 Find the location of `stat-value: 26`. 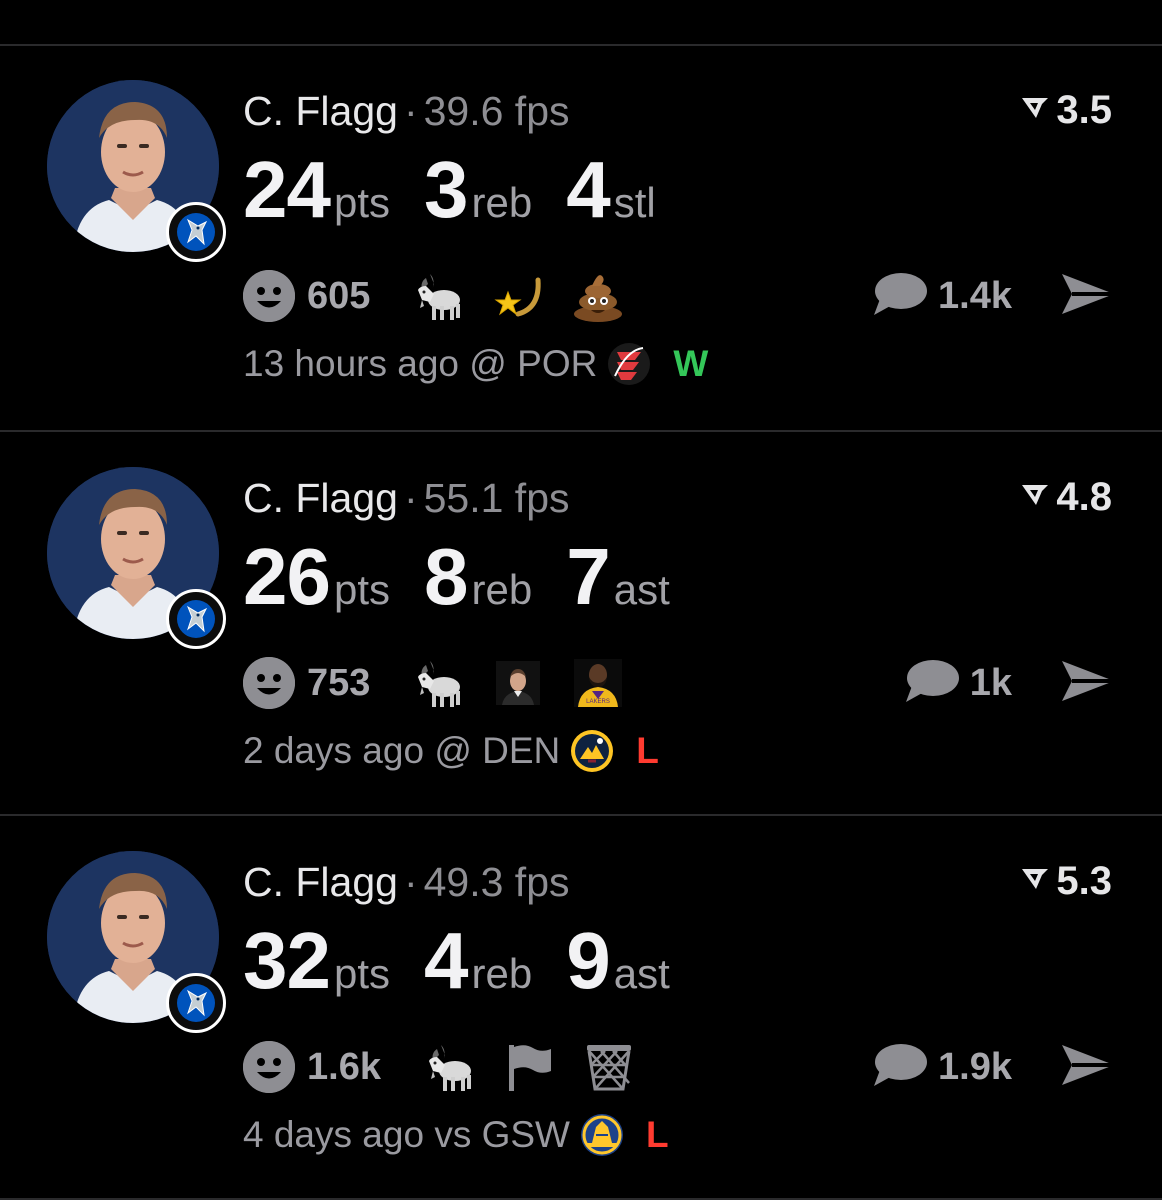

stat-value: 26 is located at coordinates (287, 576).